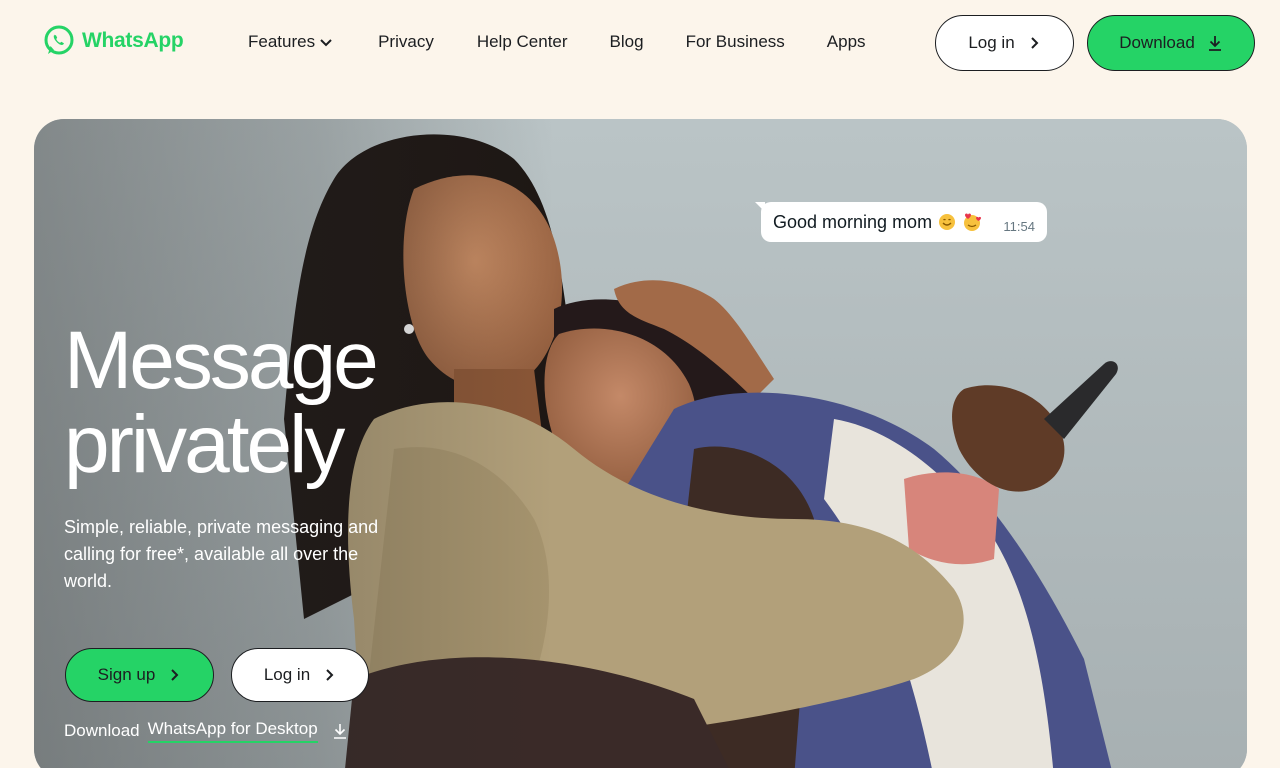  I want to click on nav-link-features: Features, so click(291, 42).